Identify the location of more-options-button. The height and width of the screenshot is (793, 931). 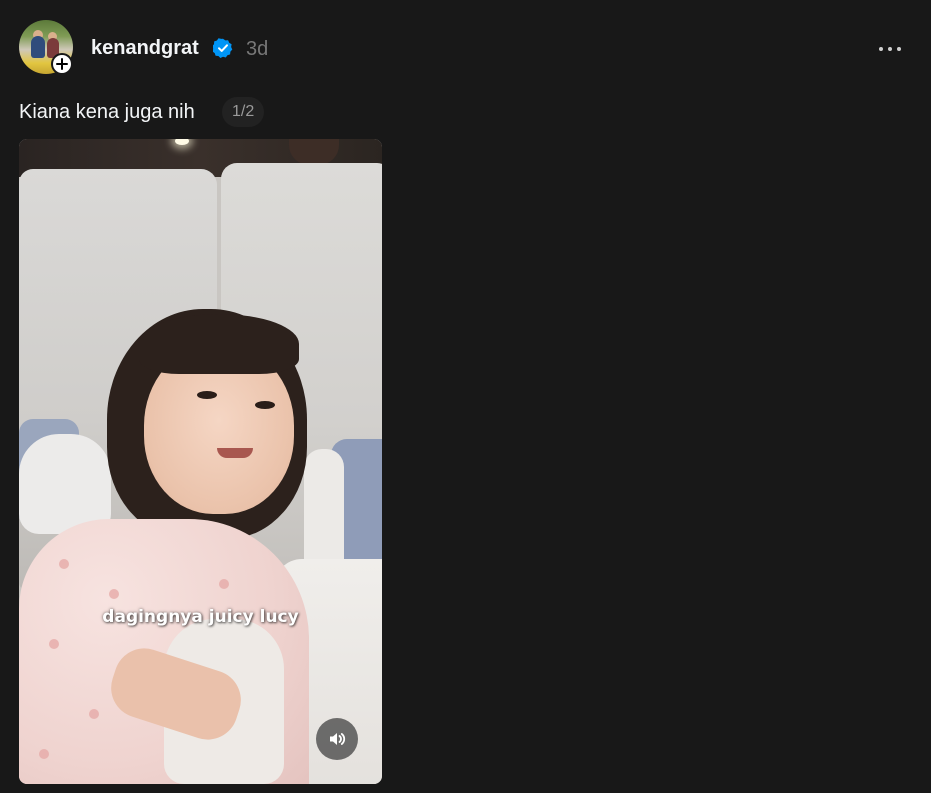
(890, 49).